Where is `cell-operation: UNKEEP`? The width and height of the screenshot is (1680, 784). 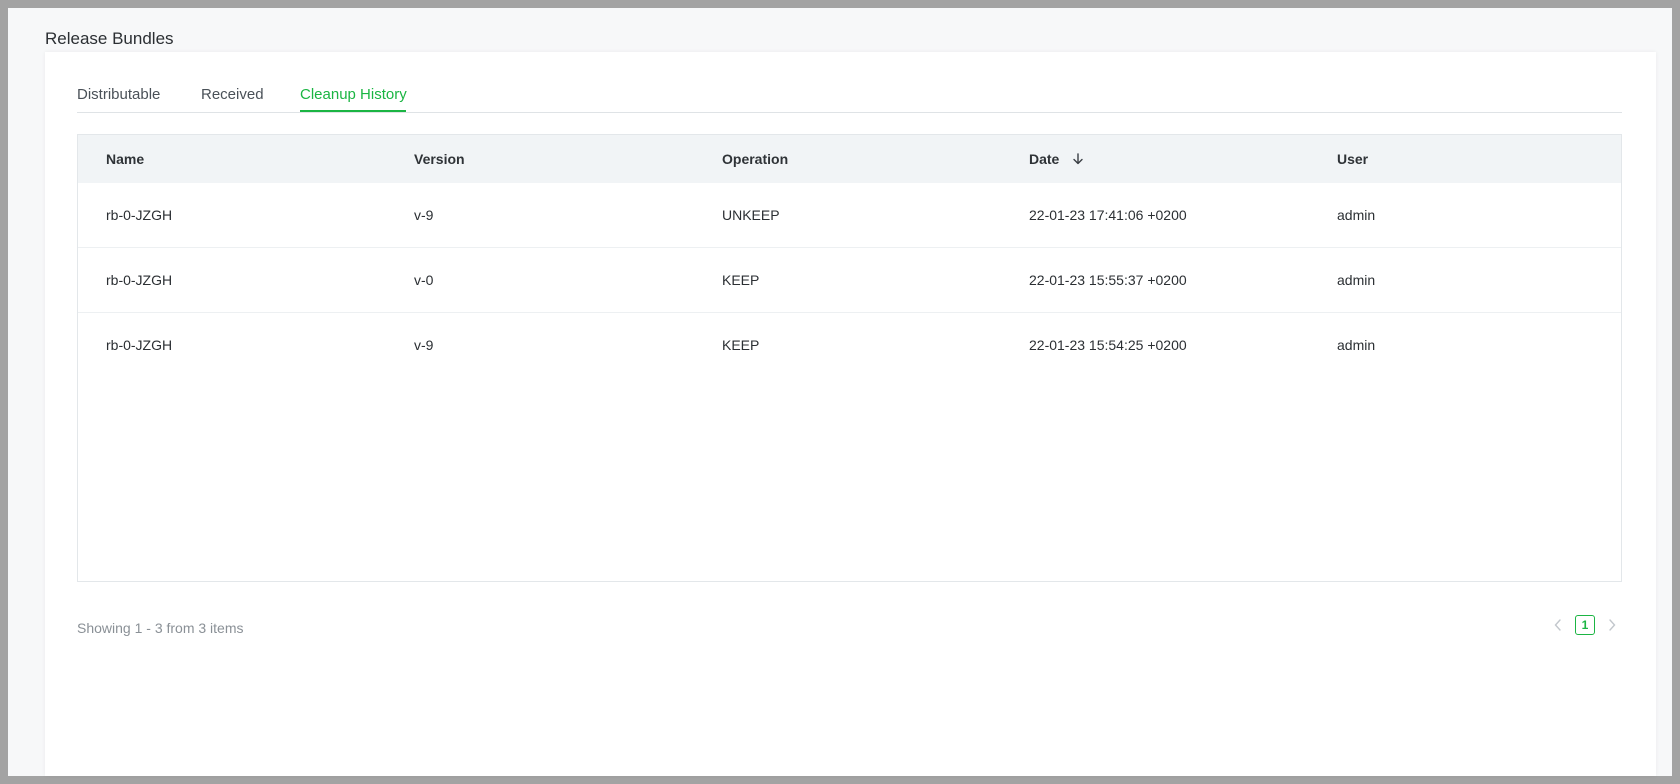 cell-operation: UNKEEP is located at coordinates (751, 215).